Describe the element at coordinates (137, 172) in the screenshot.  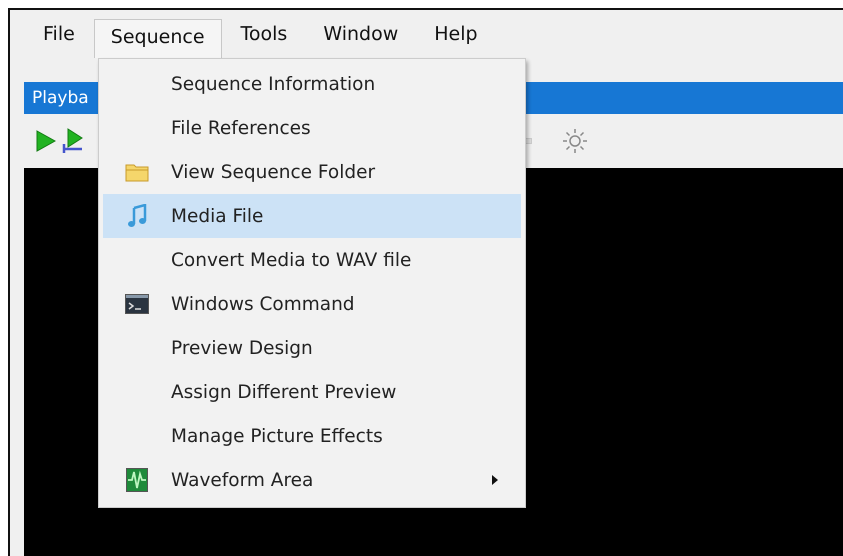
I see `folder-icon` at that location.